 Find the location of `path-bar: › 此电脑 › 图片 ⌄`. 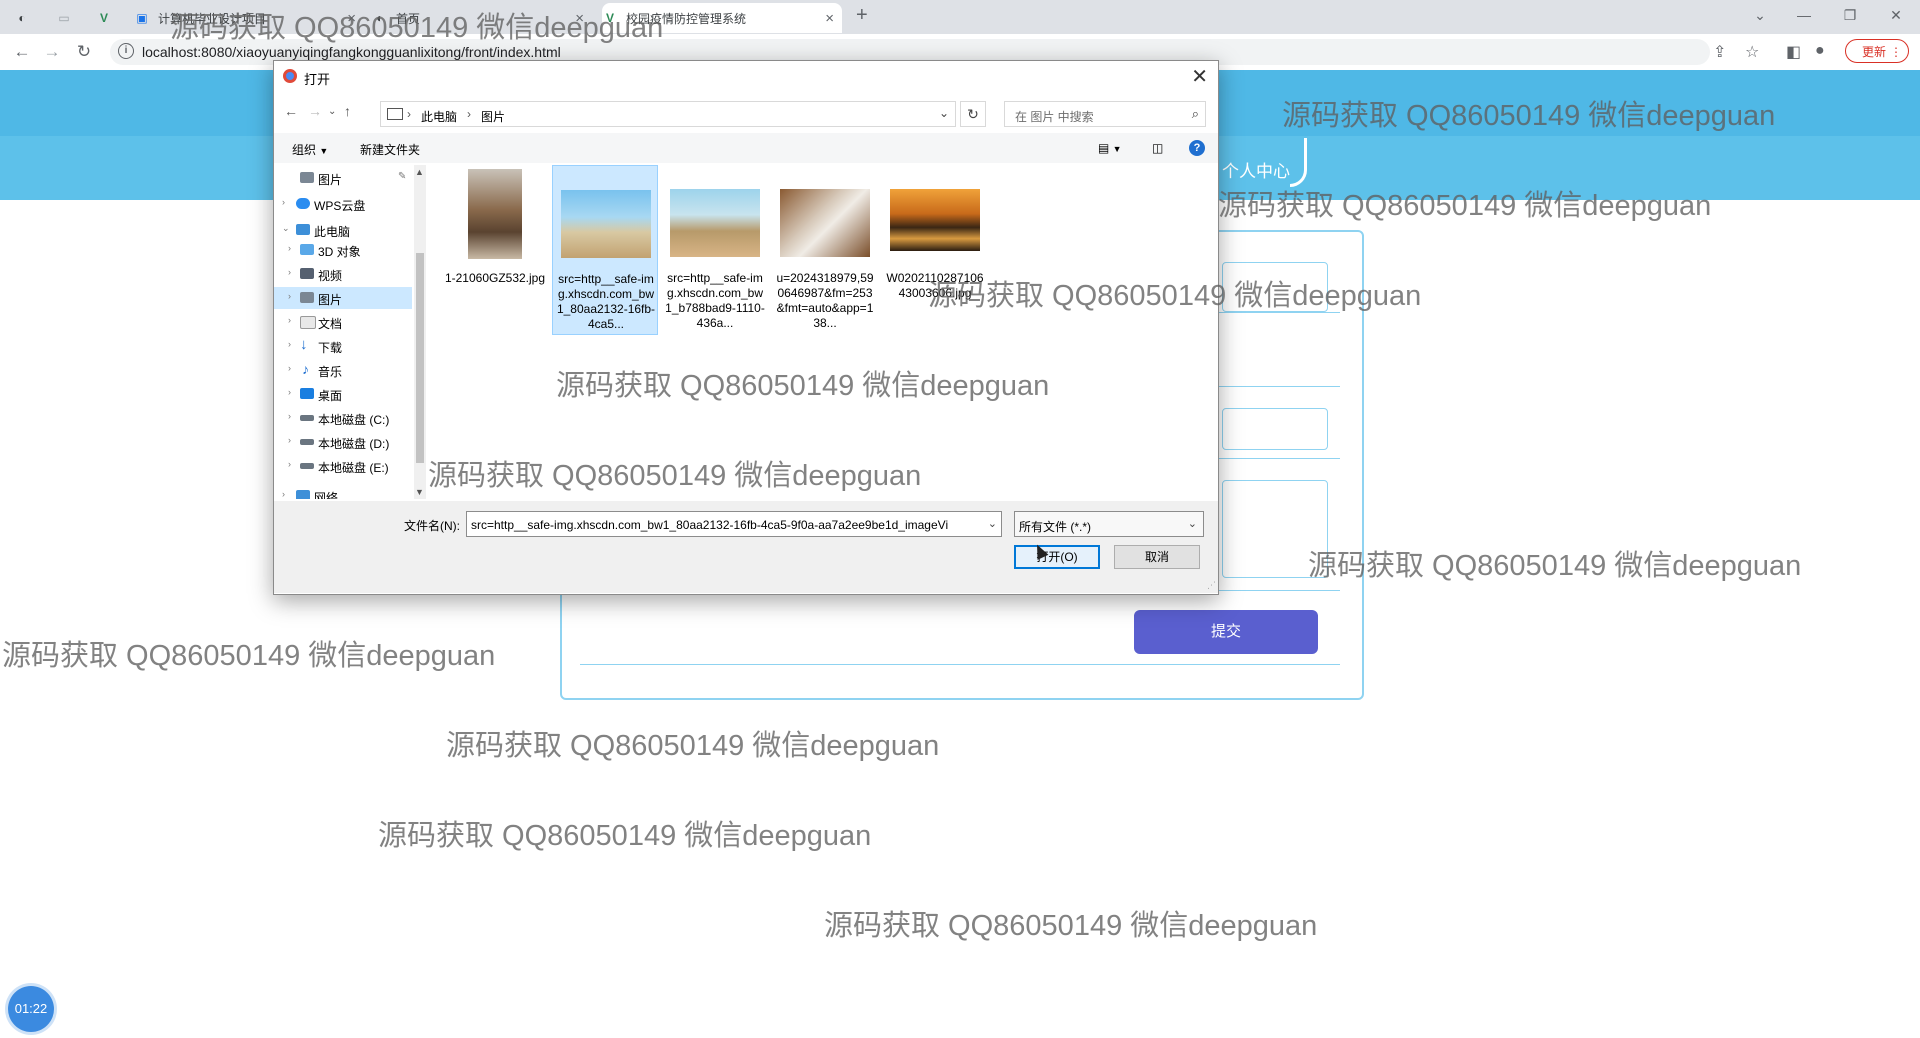

path-bar: › 此电脑 › 图片 ⌄ is located at coordinates (668, 114).